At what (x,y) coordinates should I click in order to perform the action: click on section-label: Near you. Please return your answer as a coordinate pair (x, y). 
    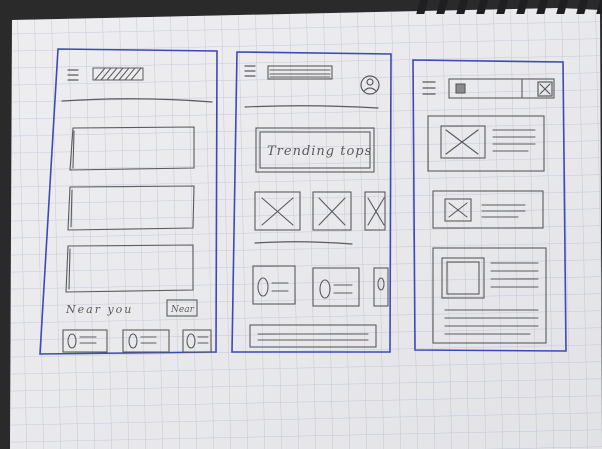
    Looking at the image, I should click on (99, 309).